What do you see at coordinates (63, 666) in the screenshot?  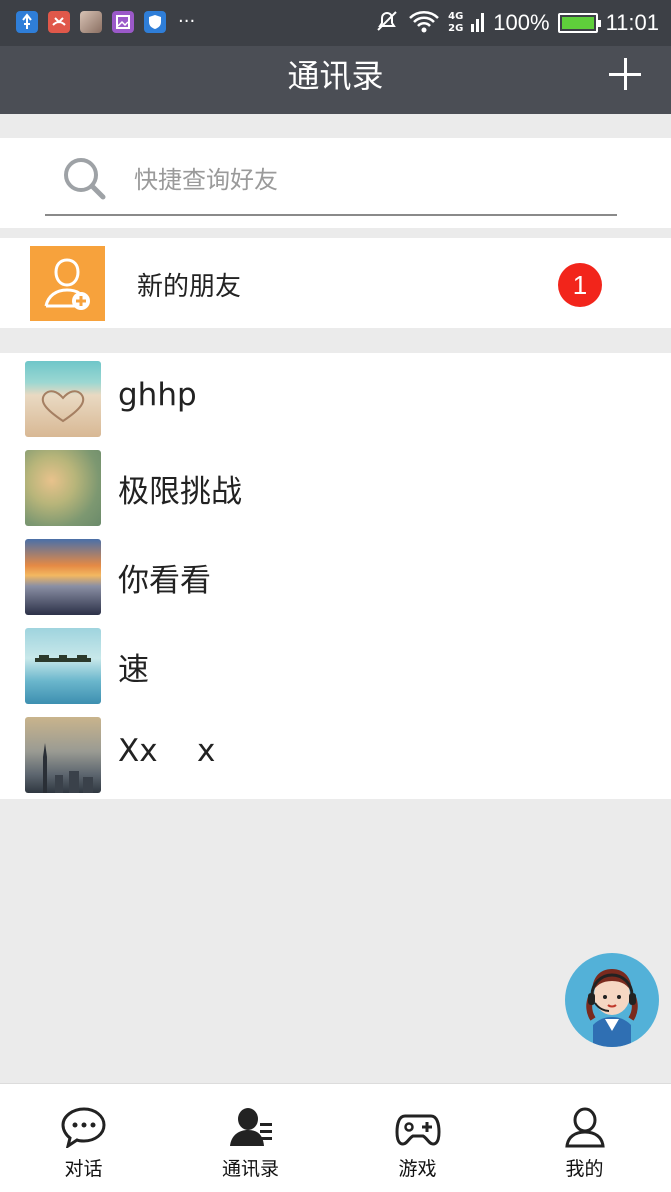 I see `sky-avatar` at bounding box center [63, 666].